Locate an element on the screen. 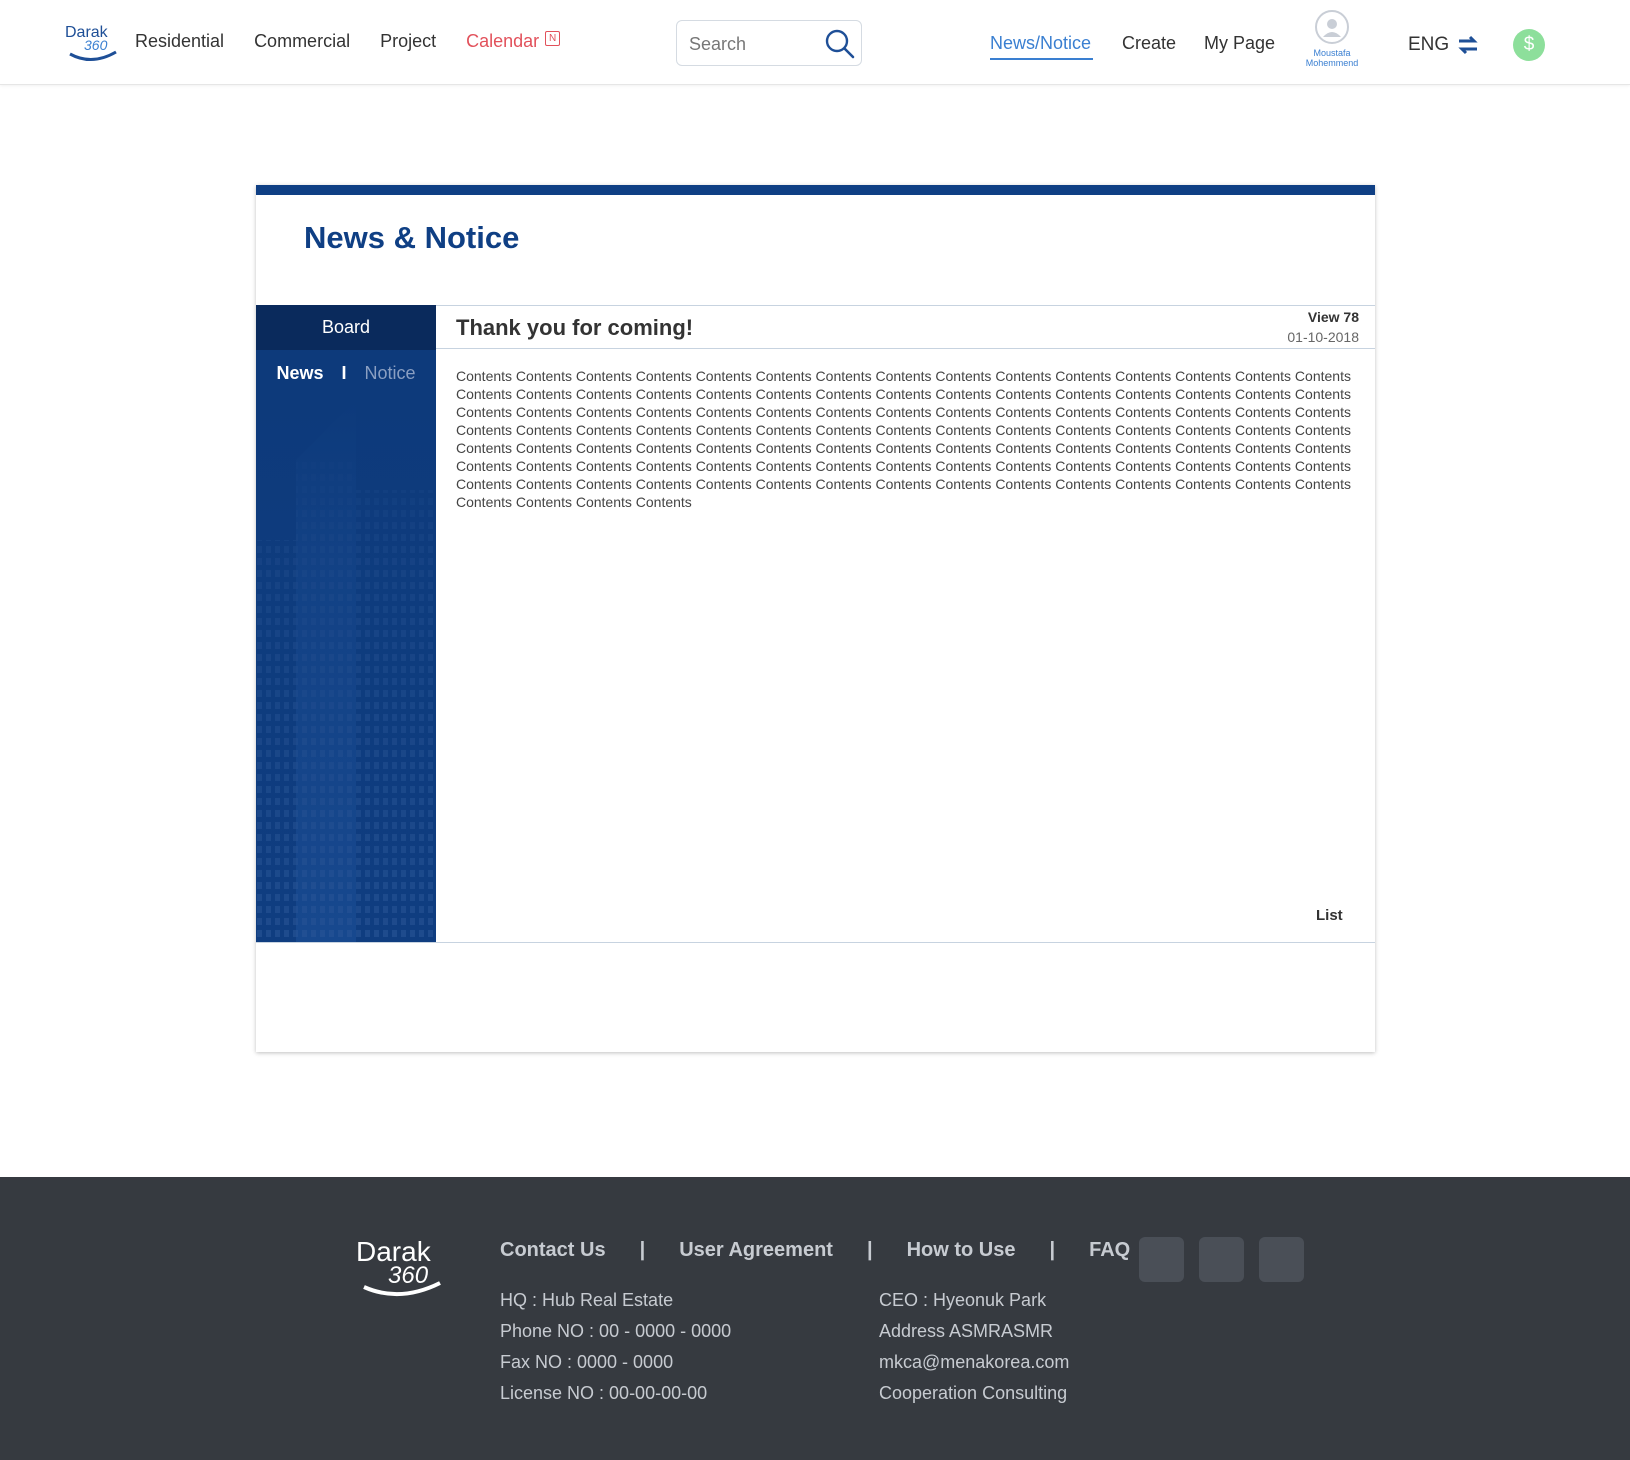 This screenshot has width=1630, height=1460. card-bottom-divider is located at coordinates (815, 942).